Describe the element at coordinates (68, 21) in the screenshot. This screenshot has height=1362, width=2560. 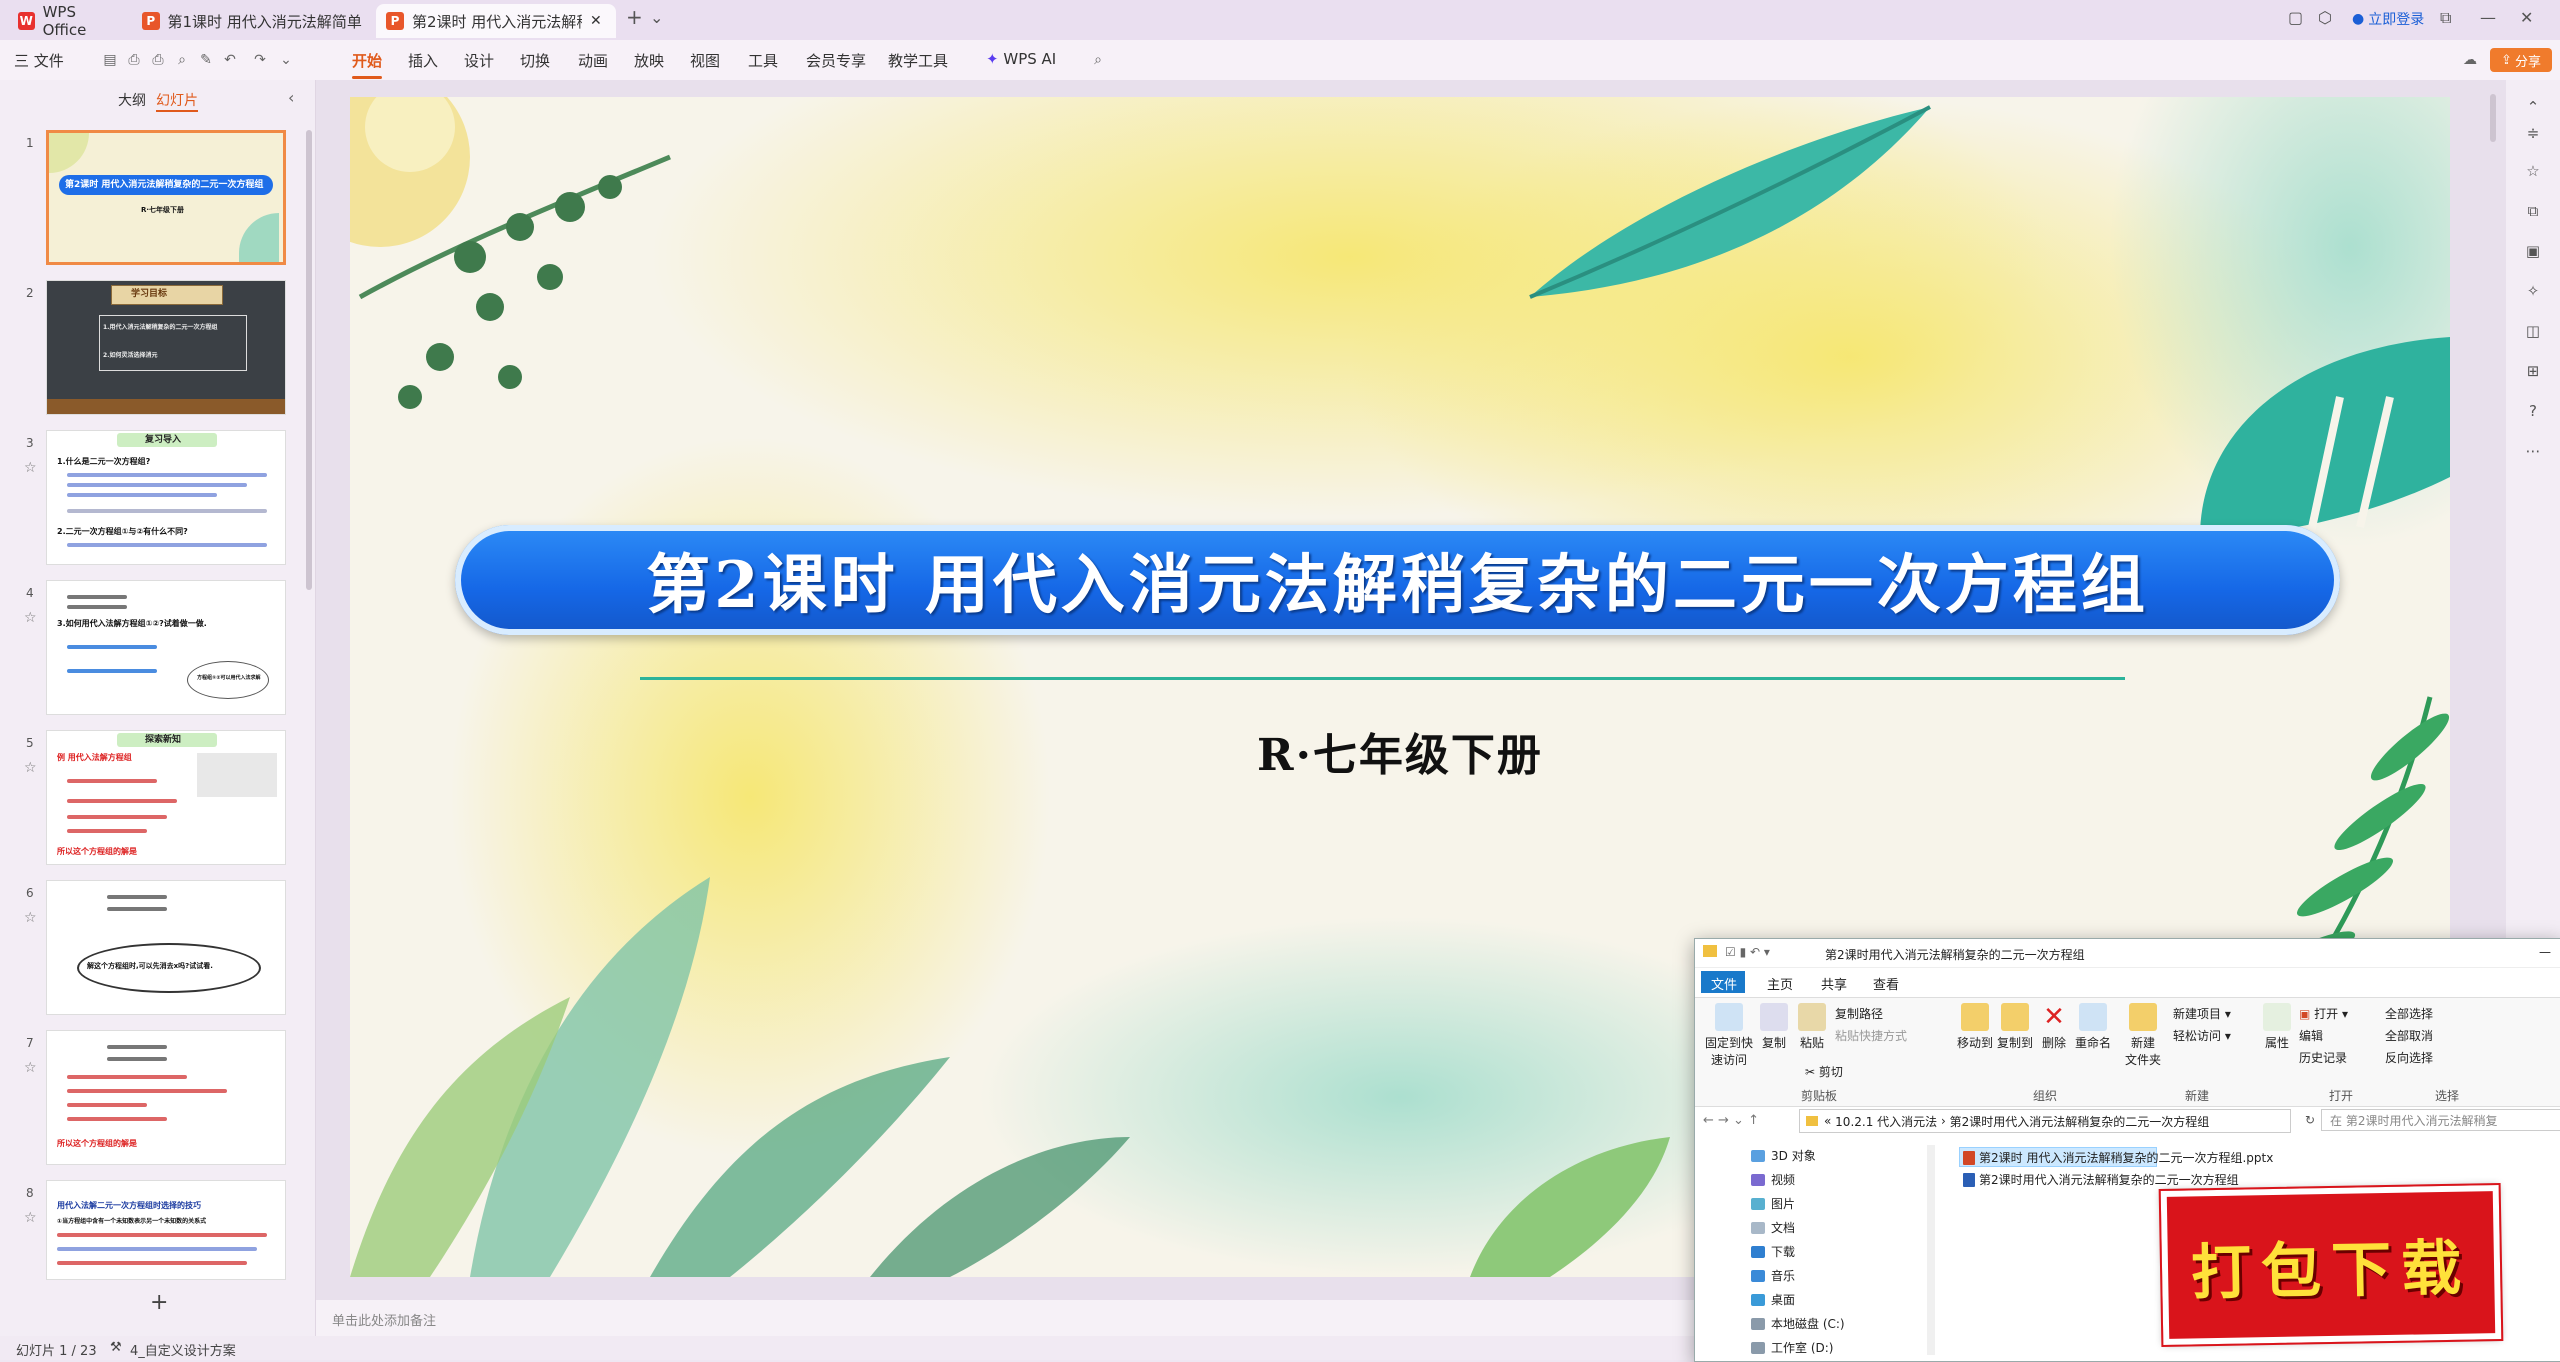
I see `tab-wps-office: W WPS Office` at that location.